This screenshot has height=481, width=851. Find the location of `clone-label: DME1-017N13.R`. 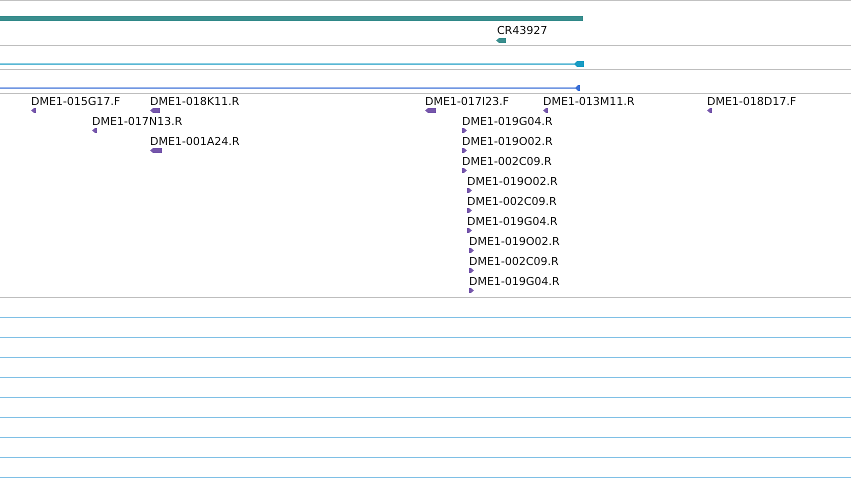

clone-label: DME1-017N13.R is located at coordinates (137, 121).